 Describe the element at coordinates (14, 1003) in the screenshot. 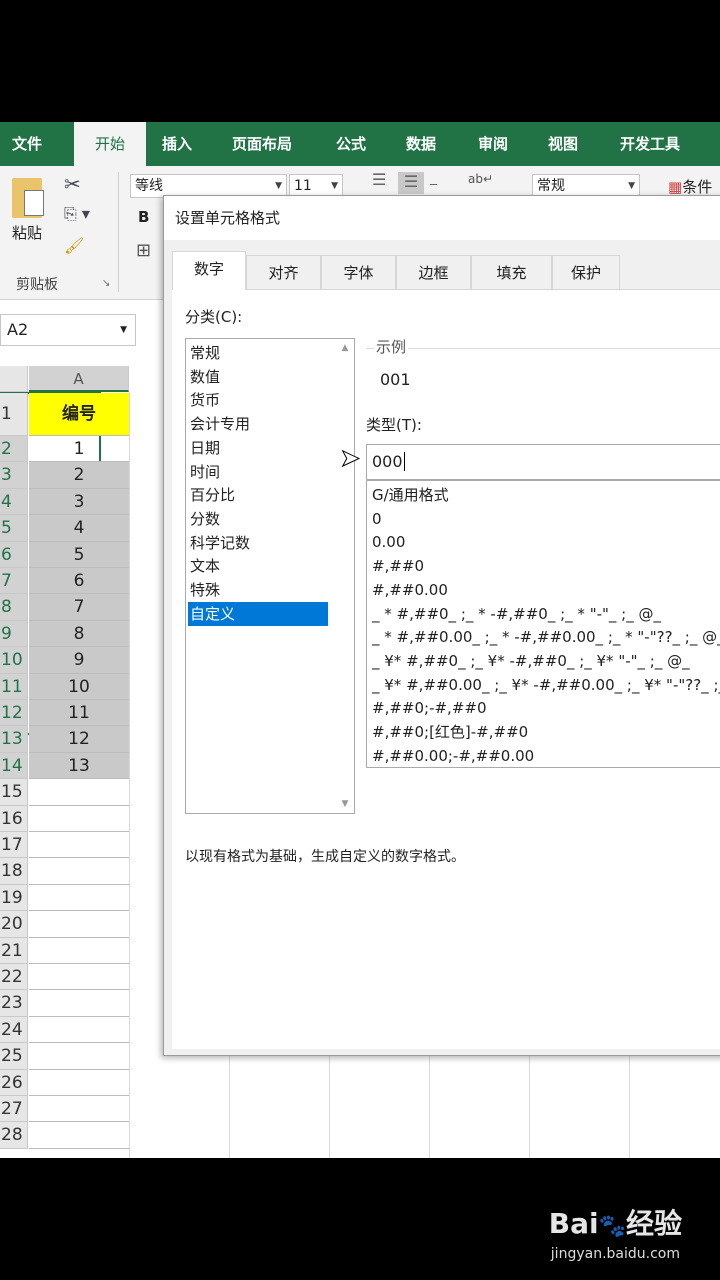

I see `row-header: 23` at that location.